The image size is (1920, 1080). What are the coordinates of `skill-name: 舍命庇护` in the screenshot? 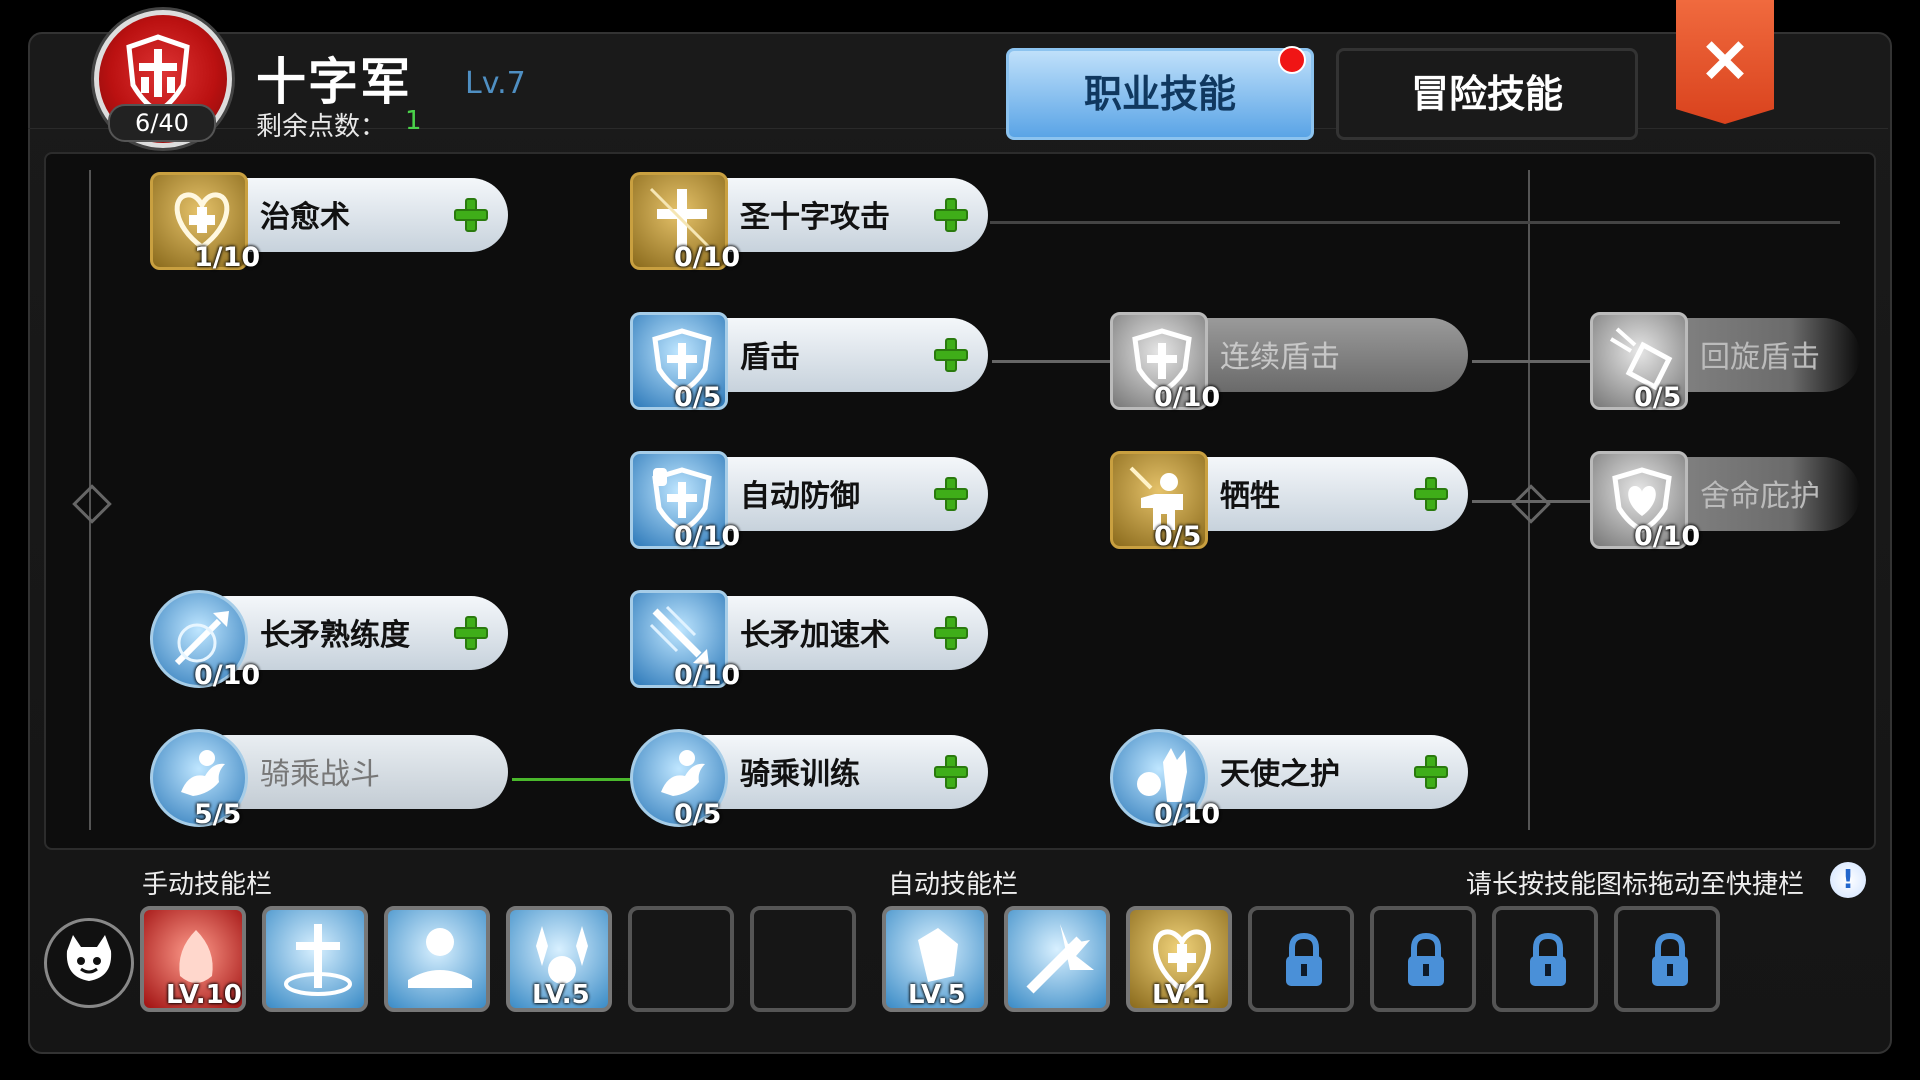 It's located at (1760, 496).